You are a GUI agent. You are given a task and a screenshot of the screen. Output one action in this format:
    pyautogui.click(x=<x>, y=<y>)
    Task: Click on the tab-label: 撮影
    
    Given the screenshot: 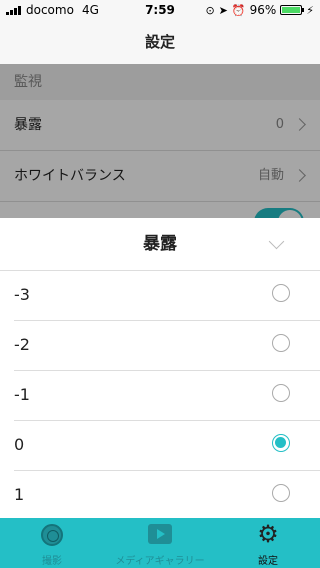 What is the action you would take?
    pyautogui.click(x=52, y=561)
    